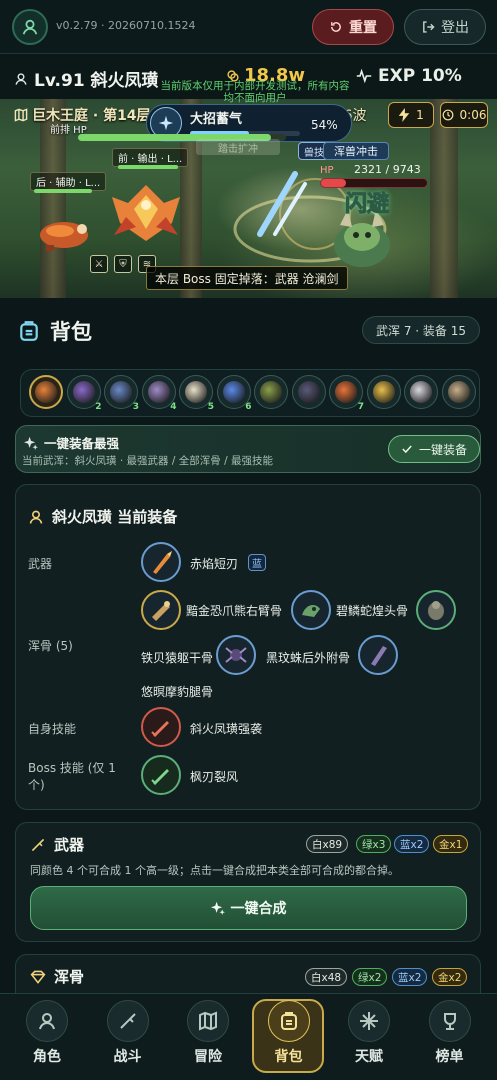  What do you see at coordinates (421, 330) in the screenshot?
I see `backpack-count: 武浑 7 · 装备 15` at bounding box center [421, 330].